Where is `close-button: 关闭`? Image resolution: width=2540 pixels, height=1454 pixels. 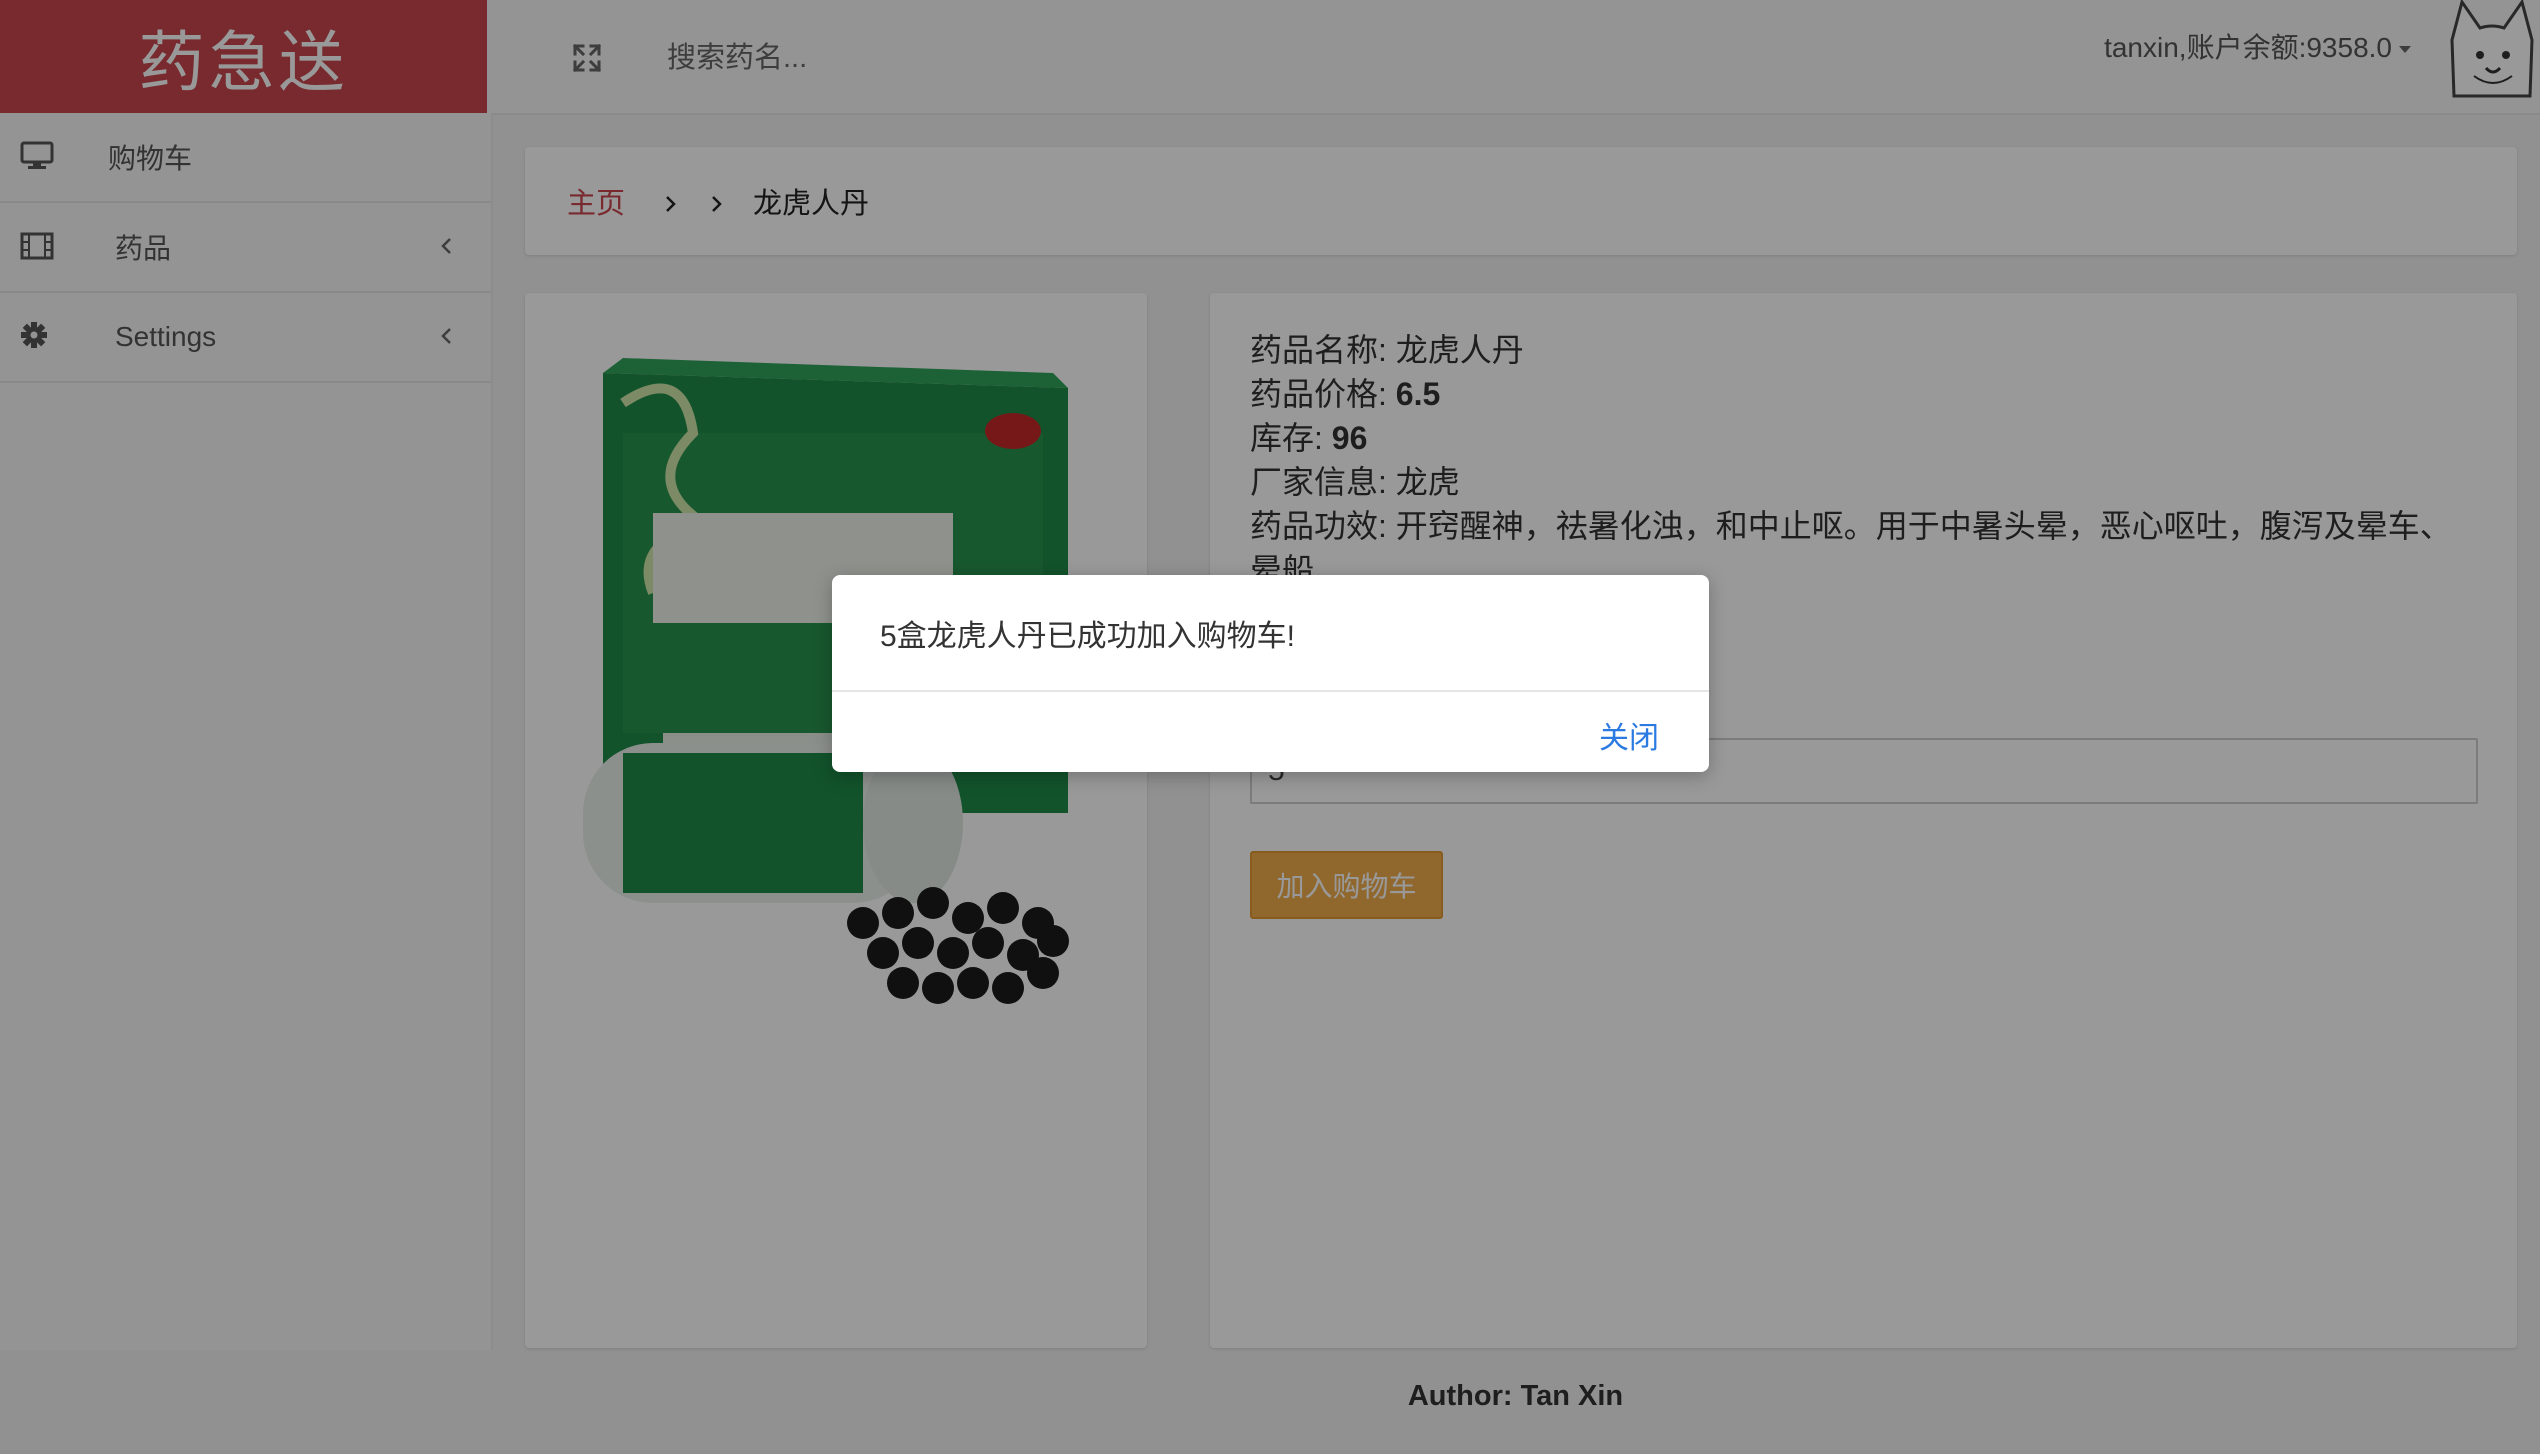 close-button: 关闭 is located at coordinates (1629, 735).